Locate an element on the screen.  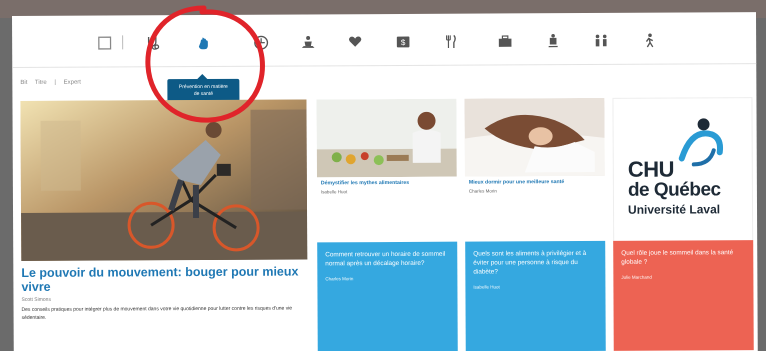
card-title: Démystifier les mythes alimentaires is located at coordinates (387, 184).